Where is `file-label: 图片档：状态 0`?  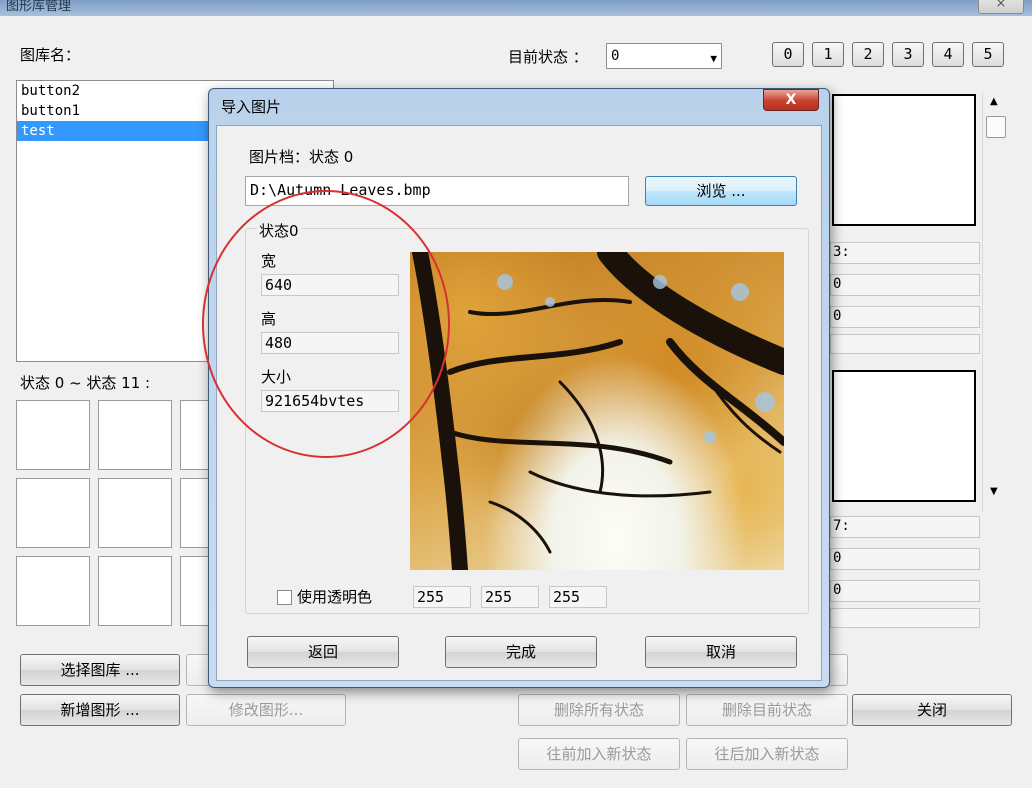
file-label: 图片档：状态 0 is located at coordinates (301, 157).